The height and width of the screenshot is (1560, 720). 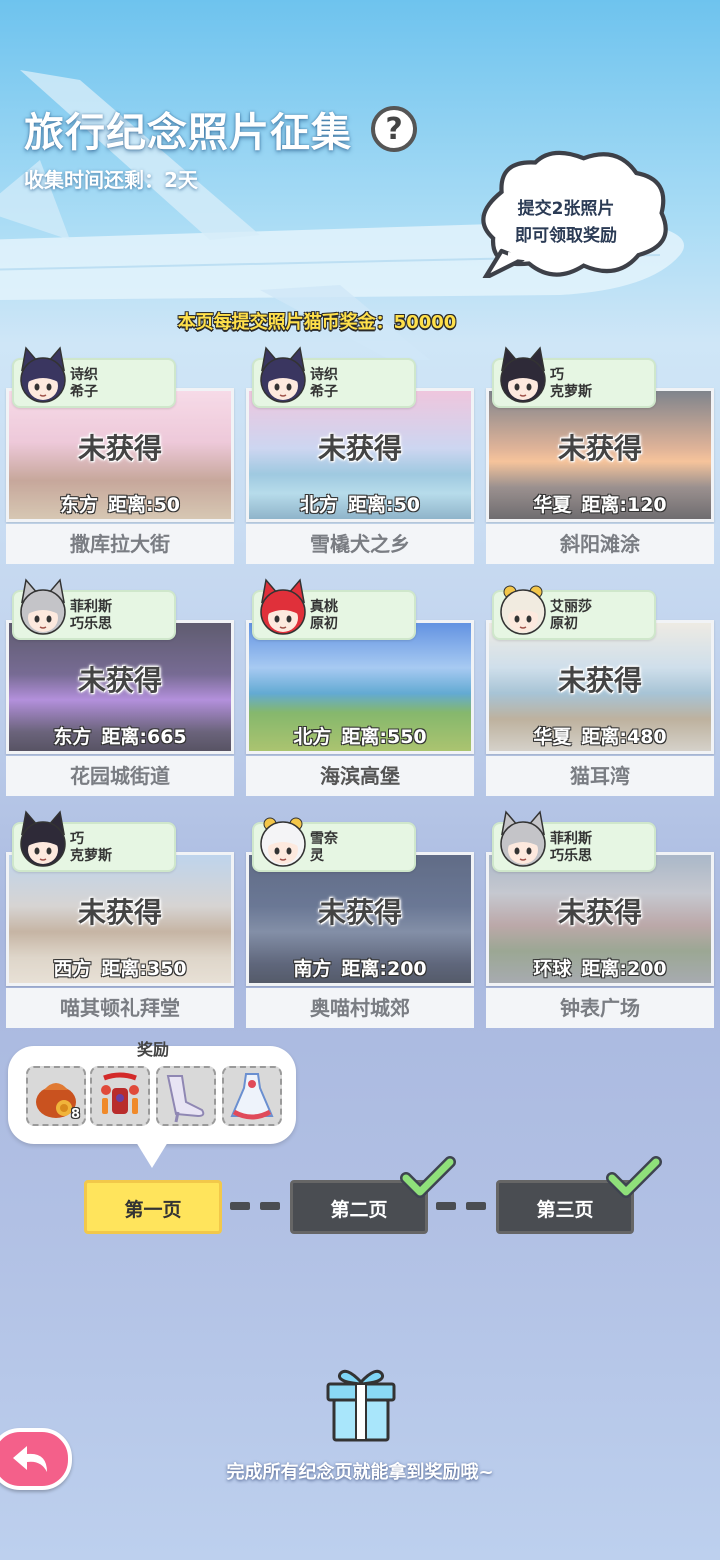 I want to click on photo-card: 未获得 东方 距离:665 花园城街道 菲利斯 巧乐思, so click(x=120, y=687).